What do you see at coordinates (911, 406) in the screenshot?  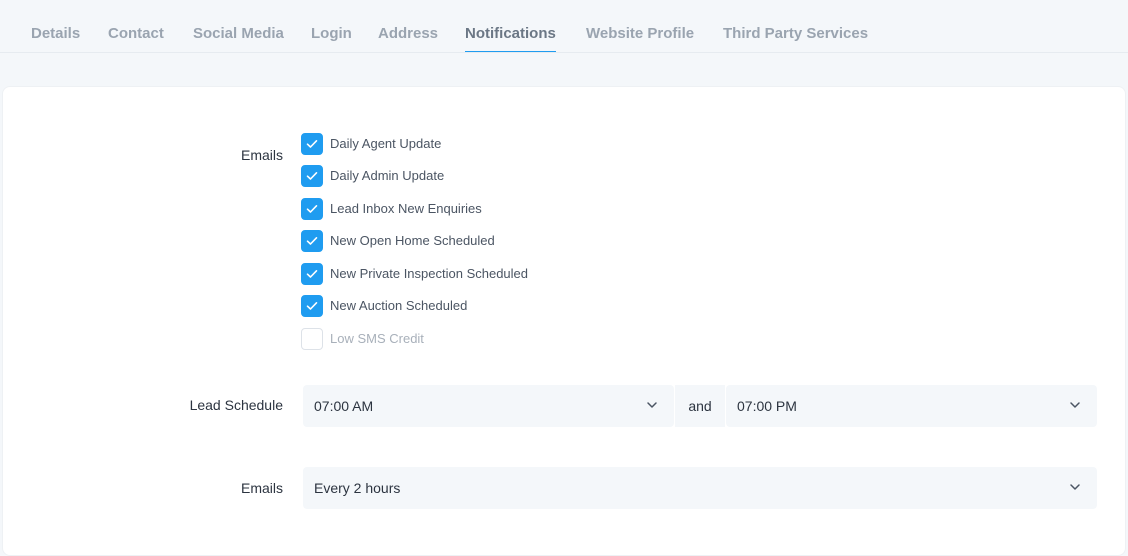 I see `lead-schedule-end-select: 07:00 PM` at bounding box center [911, 406].